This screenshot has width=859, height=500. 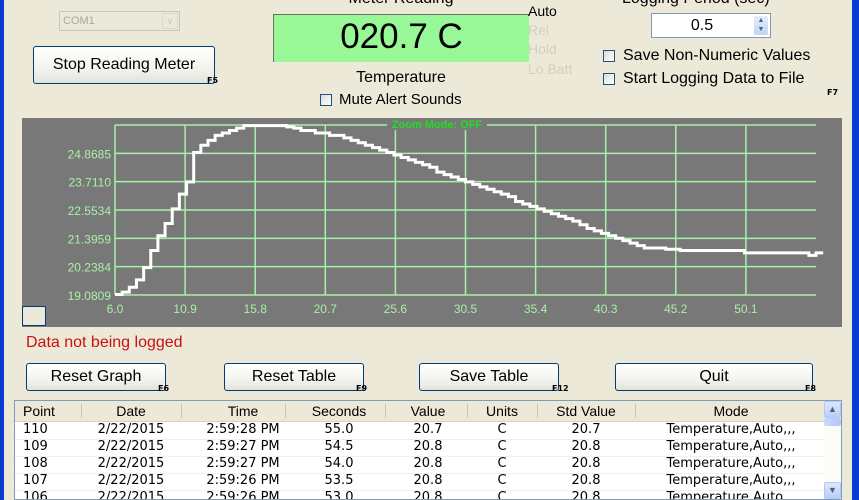 What do you see at coordinates (761, 25) in the screenshot?
I see `spinner-arrows-icon: ▲ ▼` at bounding box center [761, 25].